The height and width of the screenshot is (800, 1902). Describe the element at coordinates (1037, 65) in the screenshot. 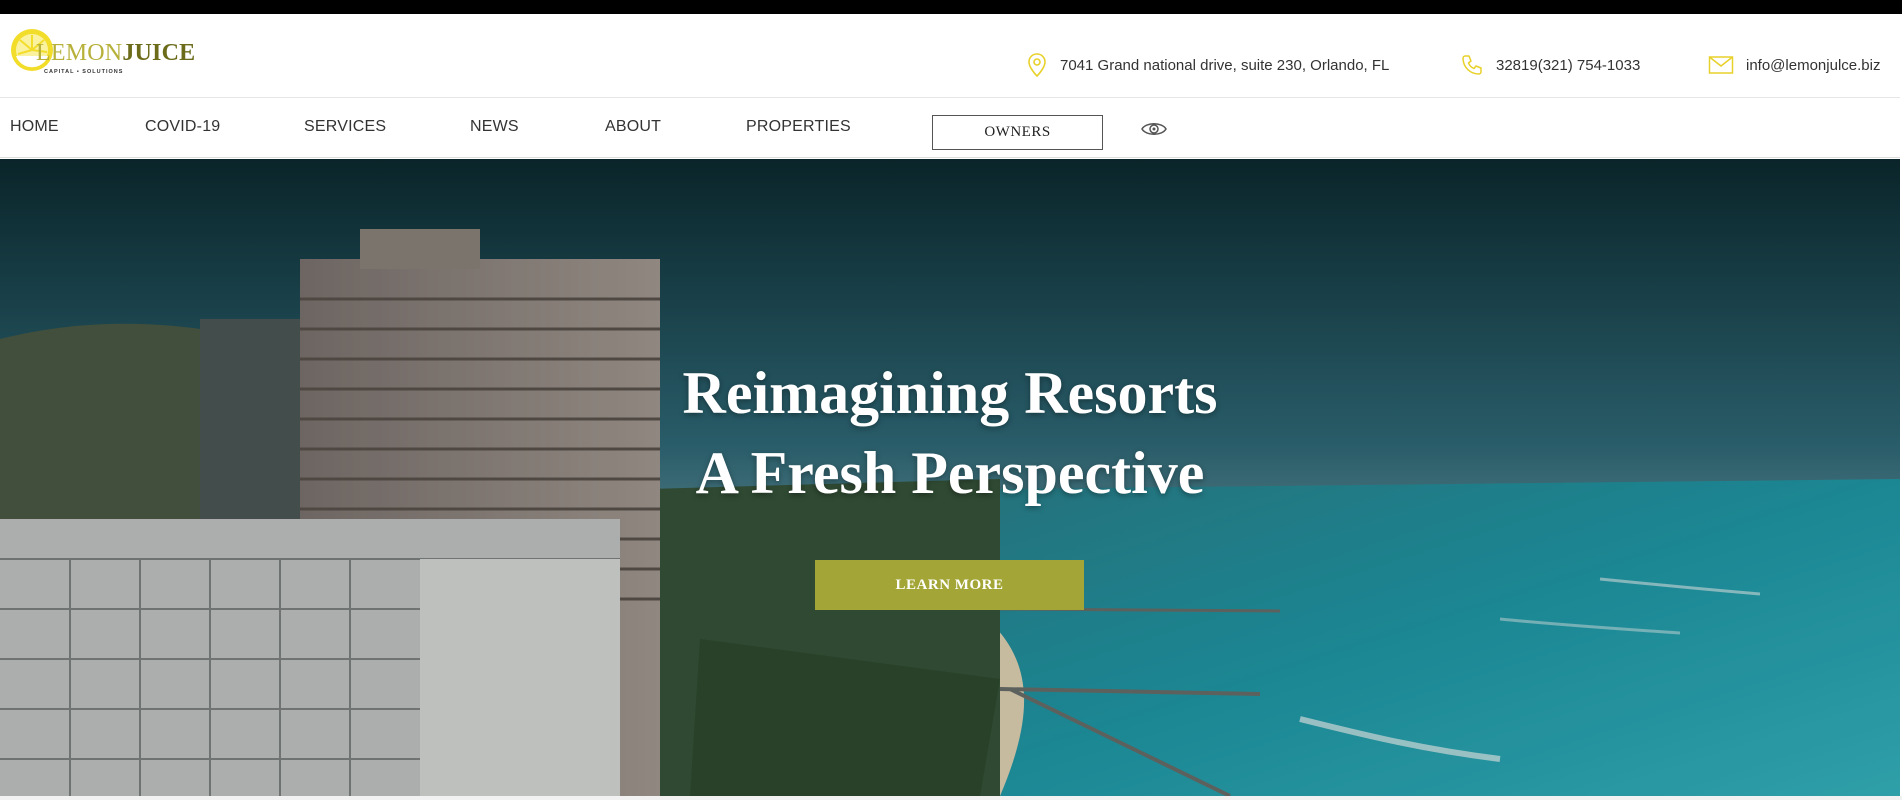

I see `map-pin-icon` at that location.